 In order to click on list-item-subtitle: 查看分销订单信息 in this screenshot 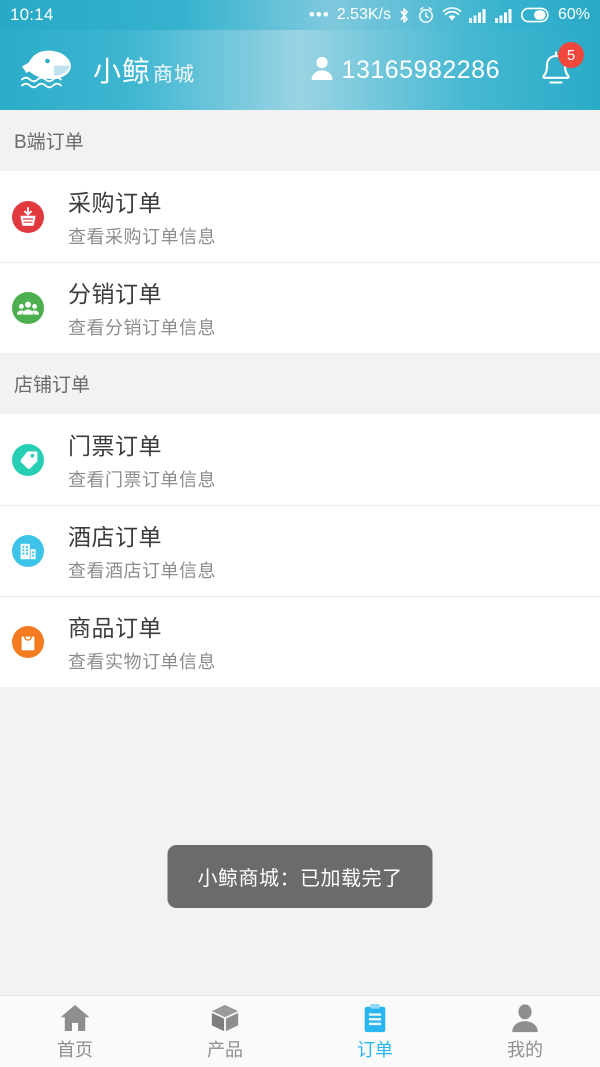, I will do `click(142, 328)`.